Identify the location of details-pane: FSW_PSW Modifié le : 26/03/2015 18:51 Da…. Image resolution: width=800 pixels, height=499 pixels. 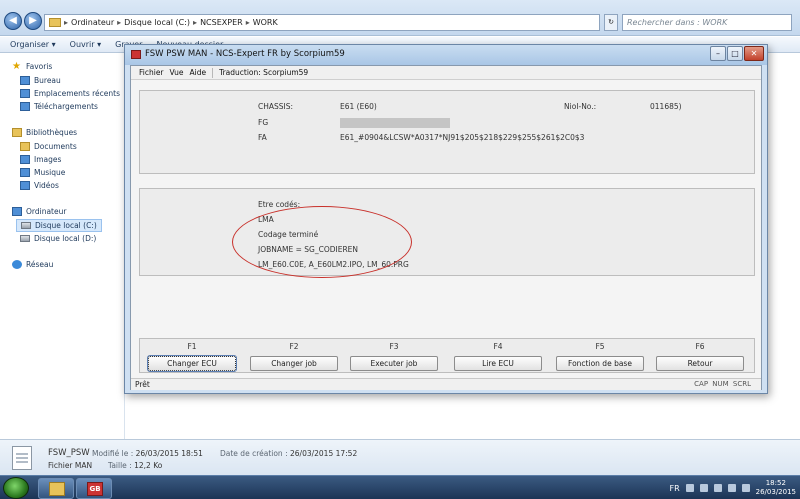
(400, 457).